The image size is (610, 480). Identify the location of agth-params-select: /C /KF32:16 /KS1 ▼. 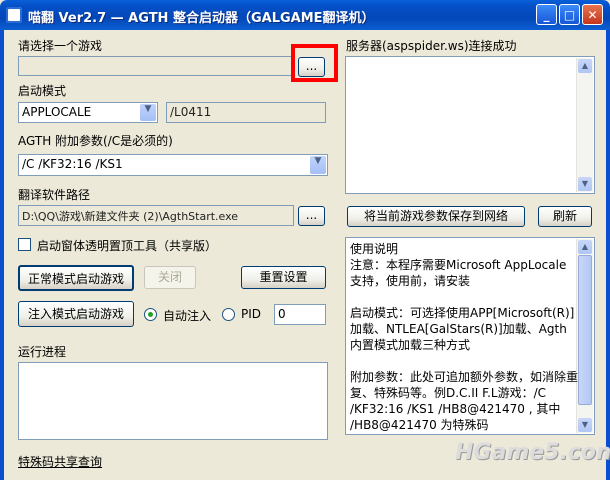
(173, 165).